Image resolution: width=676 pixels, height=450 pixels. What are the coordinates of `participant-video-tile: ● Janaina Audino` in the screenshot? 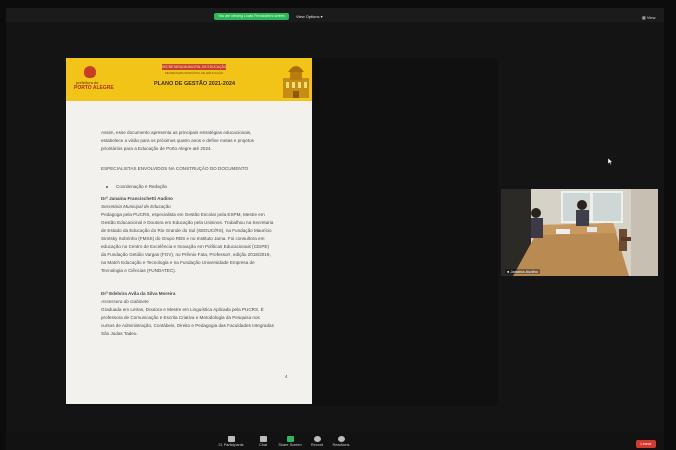 It's located at (579, 232).